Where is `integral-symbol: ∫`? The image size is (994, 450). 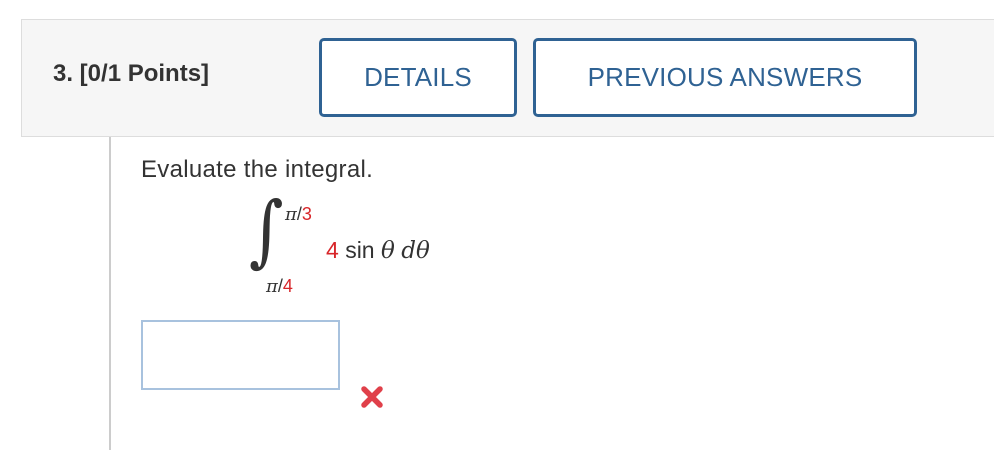
integral-symbol: ∫ is located at coordinates (266, 231).